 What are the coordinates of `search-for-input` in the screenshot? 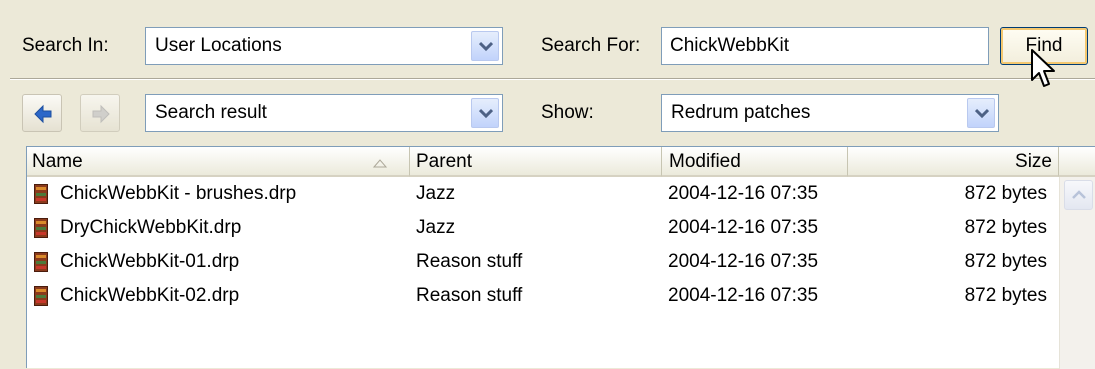 It's located at (820, 46).